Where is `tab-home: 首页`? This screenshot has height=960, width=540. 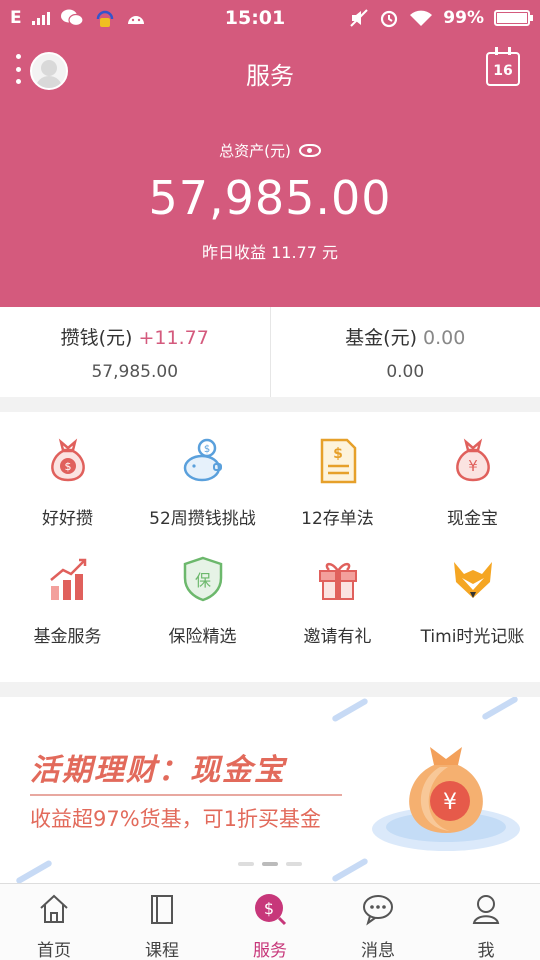
tab-home: 首页 is located at coordinates (54, 922).